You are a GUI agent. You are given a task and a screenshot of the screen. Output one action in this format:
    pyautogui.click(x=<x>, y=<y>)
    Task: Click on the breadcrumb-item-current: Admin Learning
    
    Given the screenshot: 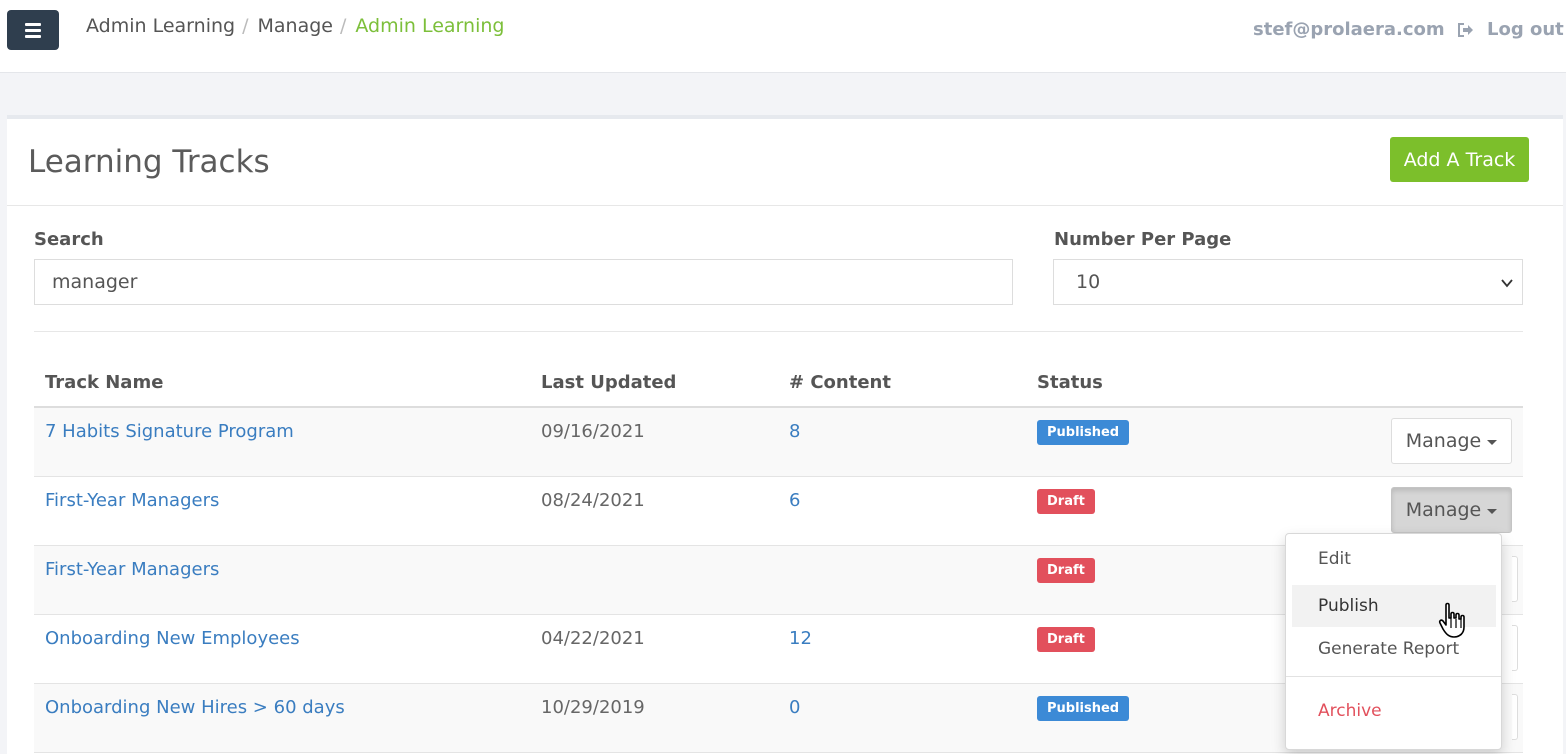 What is the action you would take?
    pyautogui.click(x=430, y=26)
    